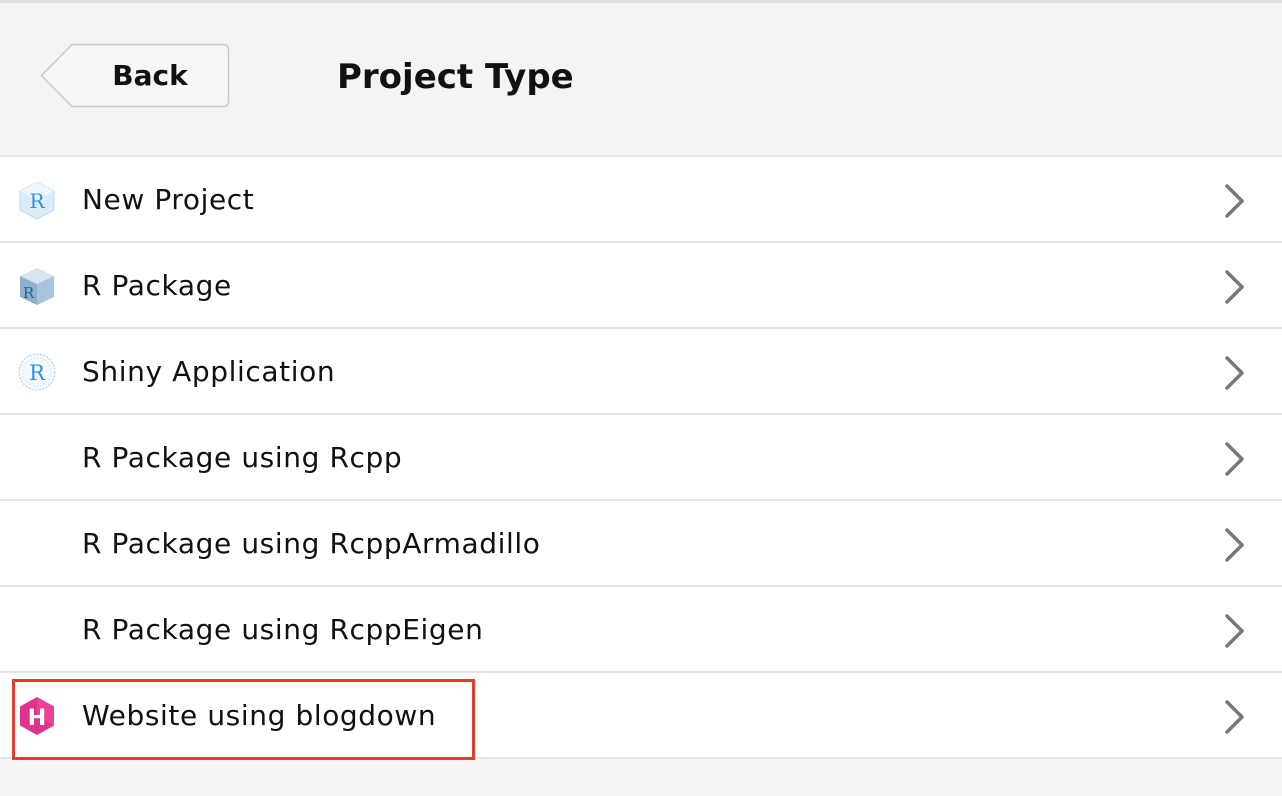 Image resolution: width=1282 pixels, height=796 pixels. Describe the element at coordinates (641, 200) in the screenshot. I see `list-item-new-project: R New Project` at that location.